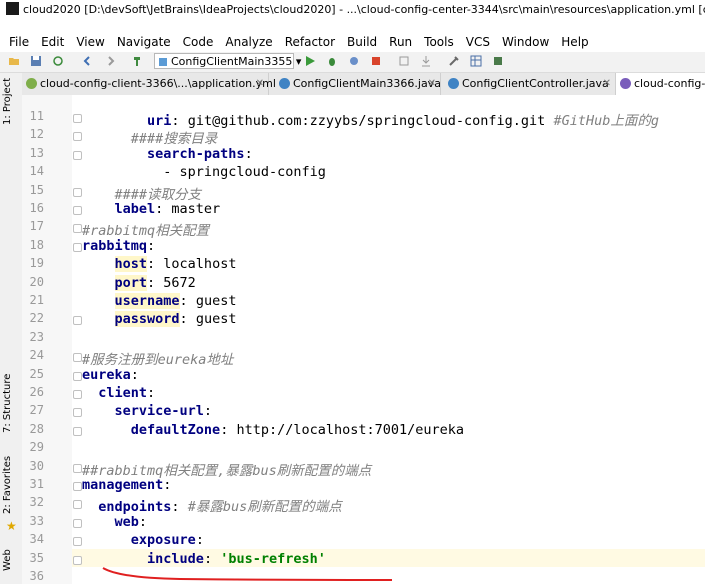  What do you see at coordinates (147, 301) in the screenshot?
I see `yaml-key: username` at bounding box center [147, 301].